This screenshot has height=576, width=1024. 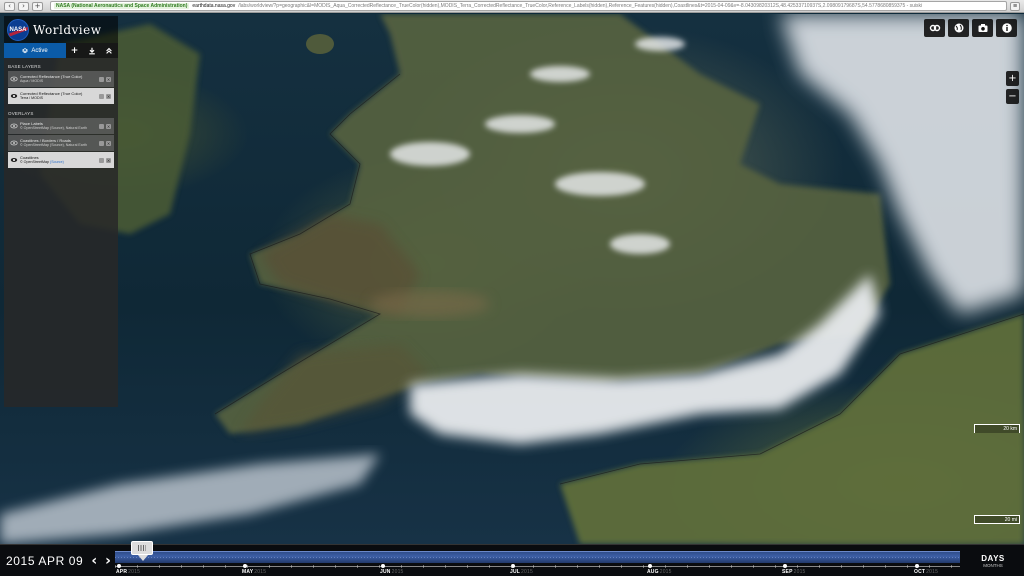 What do you see at coordinates (18, 29) in the screenshot?
I see `nasa-logo: NASA` at bounding box center [18, 29].